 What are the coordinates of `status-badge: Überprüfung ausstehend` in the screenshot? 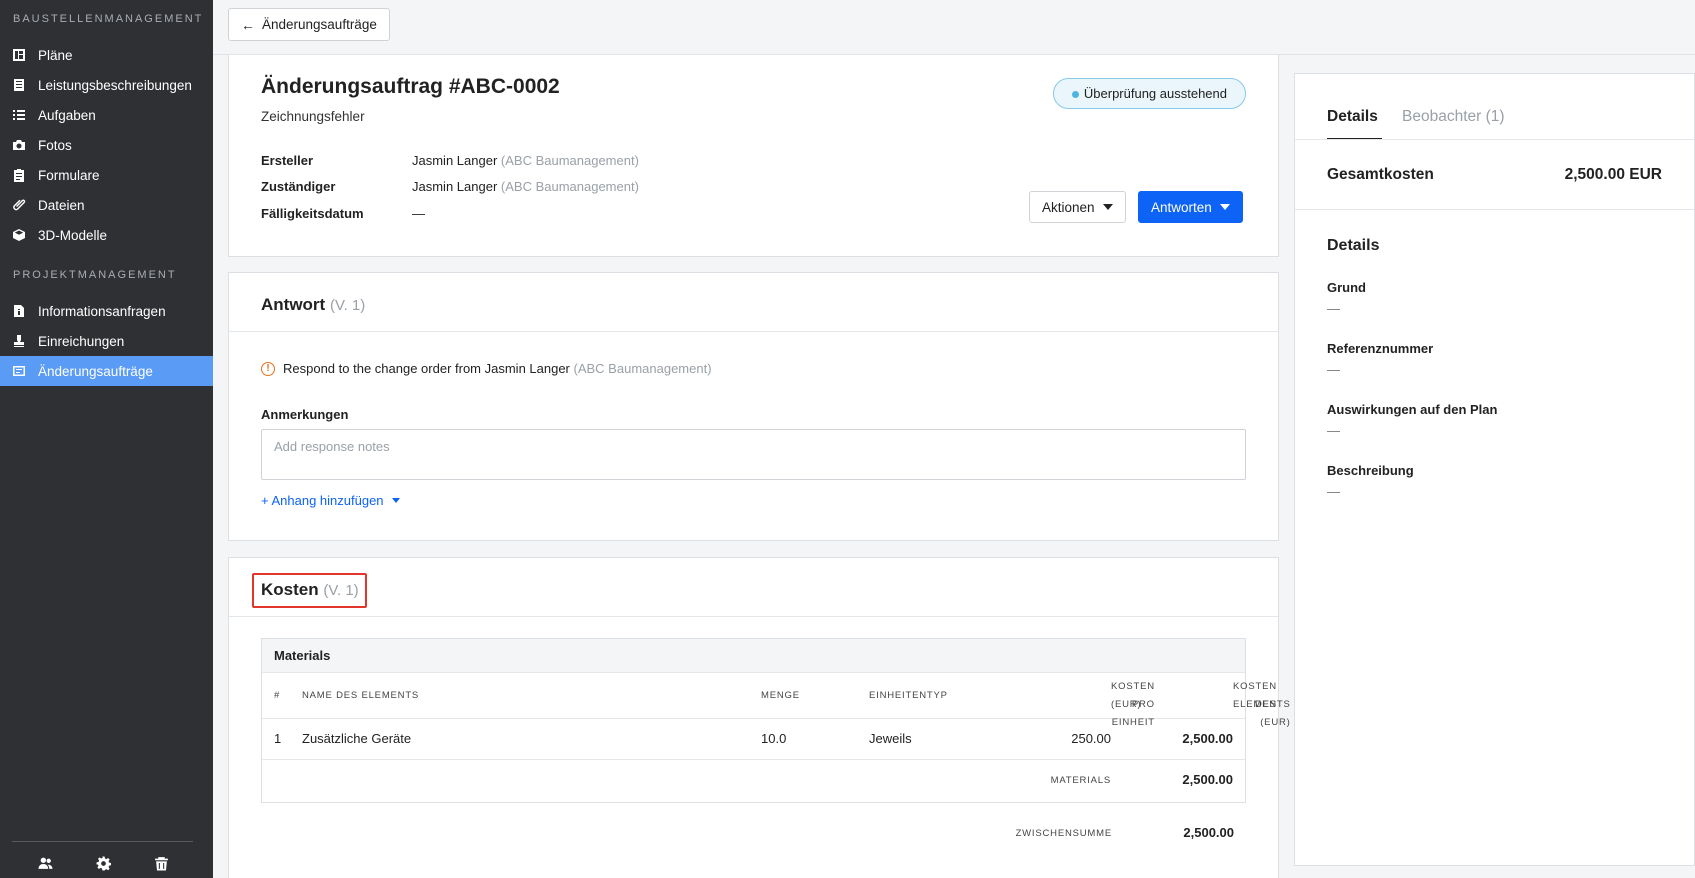 It's located at (1149, 93).